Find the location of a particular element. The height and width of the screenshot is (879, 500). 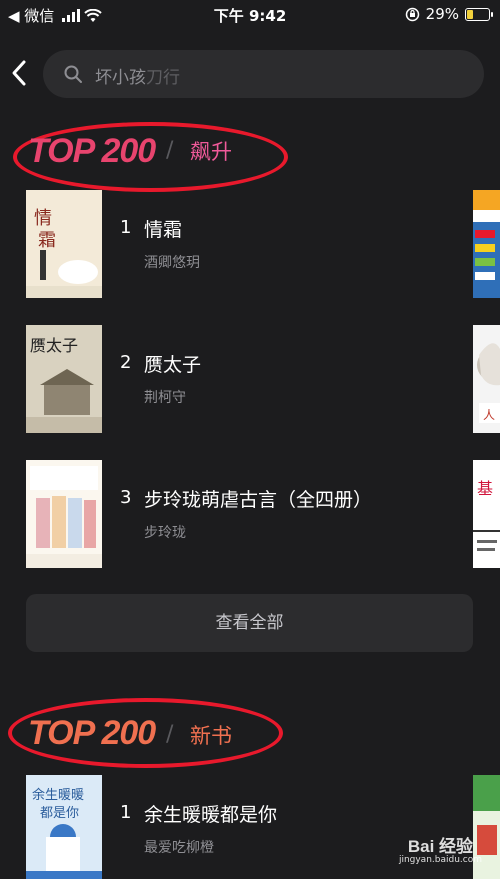

svg-text: 赝太子 is located at coordinates (54, 345).